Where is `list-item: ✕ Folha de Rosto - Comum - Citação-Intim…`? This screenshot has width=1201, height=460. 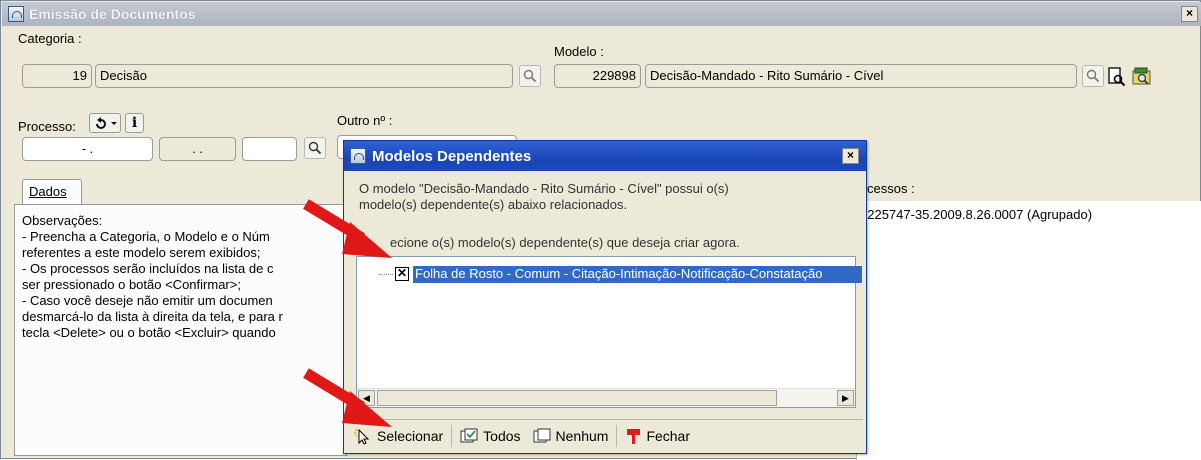 list-item: ✕ Folha de Rosto - Comum - Citação-Intim… is located at coordinates (629, 274).